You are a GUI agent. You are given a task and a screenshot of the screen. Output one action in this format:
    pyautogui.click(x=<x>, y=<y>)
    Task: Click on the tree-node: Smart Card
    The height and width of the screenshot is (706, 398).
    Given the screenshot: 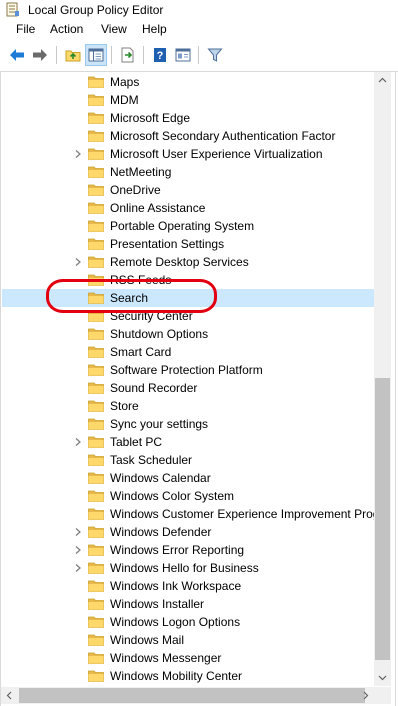 What is the action you would take?
    pyautogui.click(x=188, y=352)
    